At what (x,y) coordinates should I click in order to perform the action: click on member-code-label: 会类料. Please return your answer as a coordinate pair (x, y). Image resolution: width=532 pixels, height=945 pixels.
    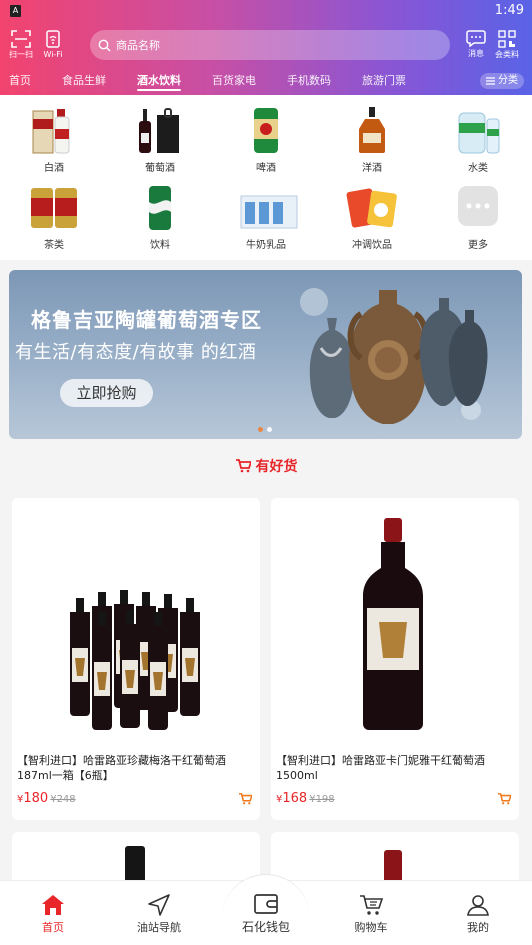
    Looking at the image, I should click on (507, 54).